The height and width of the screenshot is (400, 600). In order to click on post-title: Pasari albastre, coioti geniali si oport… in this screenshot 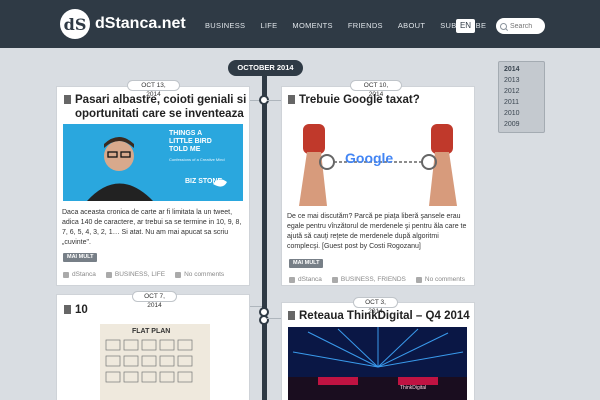, I will do `click(156, 107)`.